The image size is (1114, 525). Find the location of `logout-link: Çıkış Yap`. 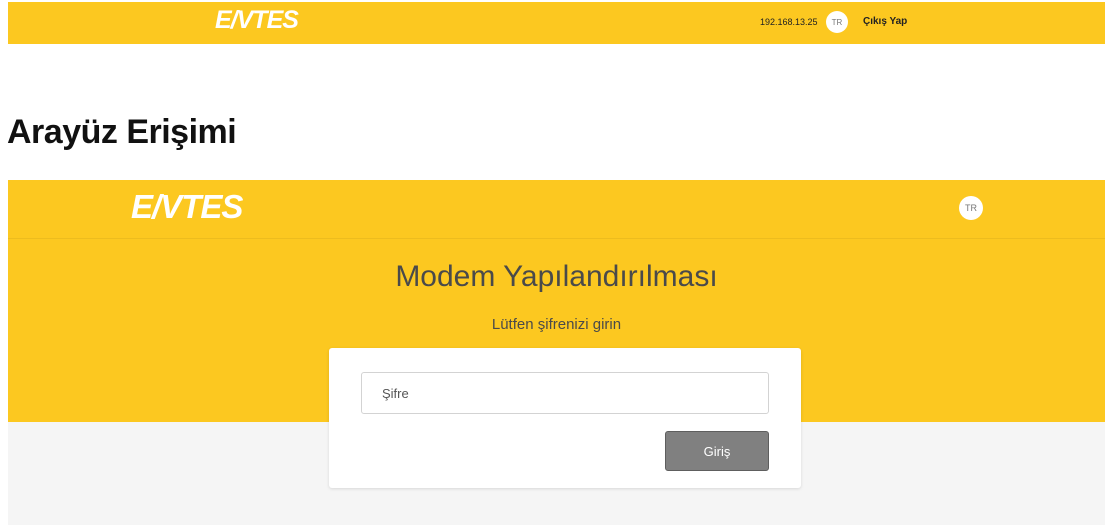

logout-link: Çıkış Yap is located at coordinates (885, 21).